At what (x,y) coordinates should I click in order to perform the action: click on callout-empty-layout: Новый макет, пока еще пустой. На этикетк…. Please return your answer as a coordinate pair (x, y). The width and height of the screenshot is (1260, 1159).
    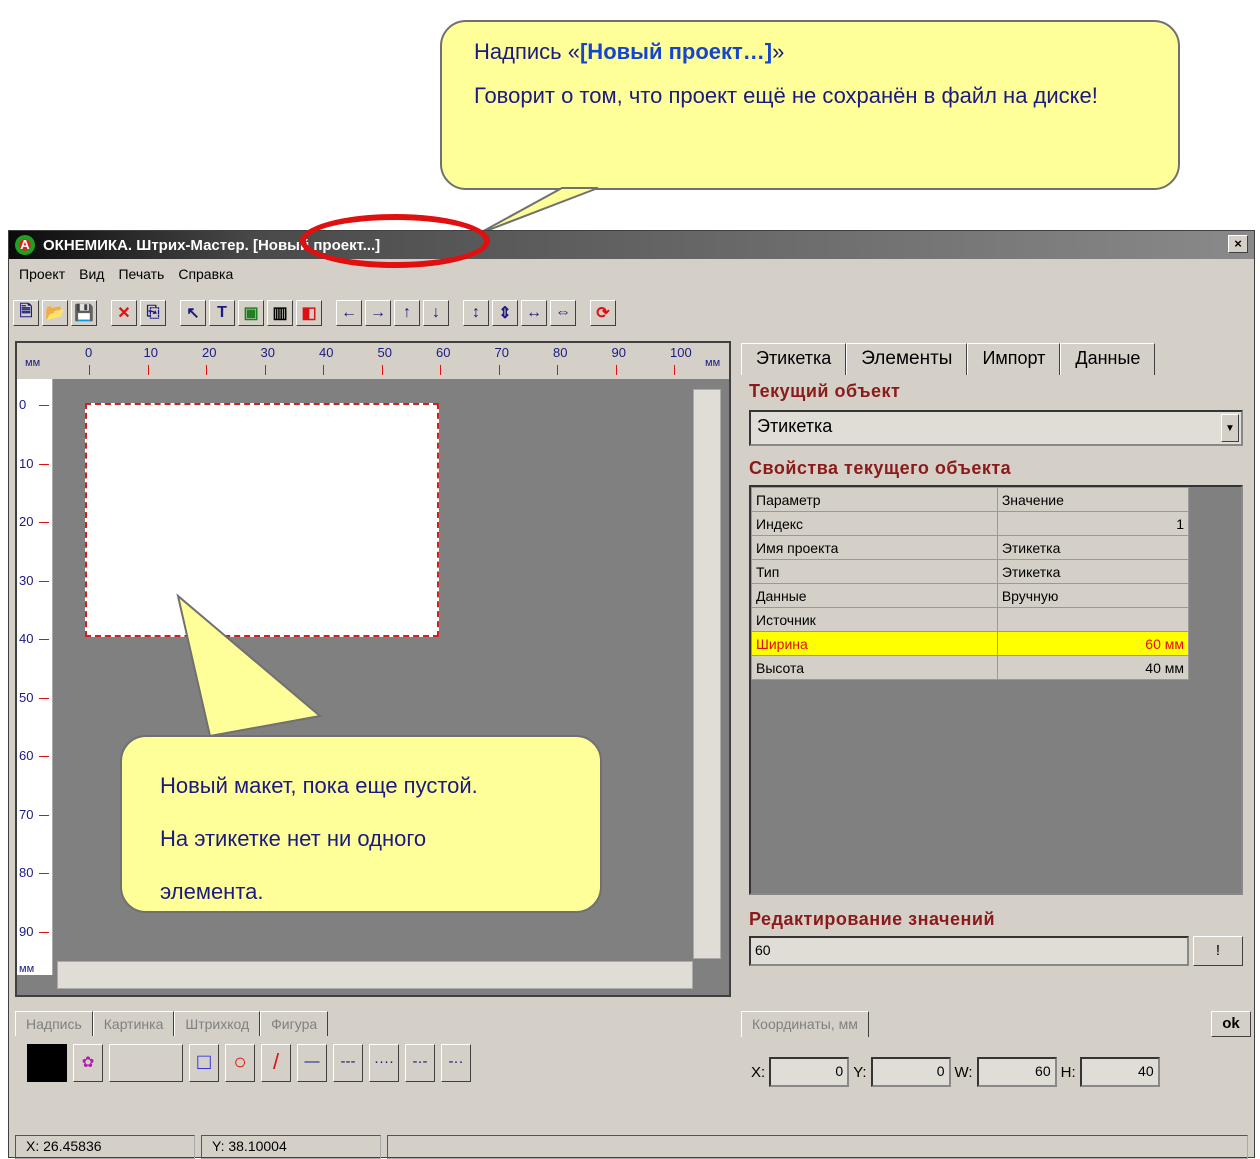
    Looking at the image, I should click on (361, 824).